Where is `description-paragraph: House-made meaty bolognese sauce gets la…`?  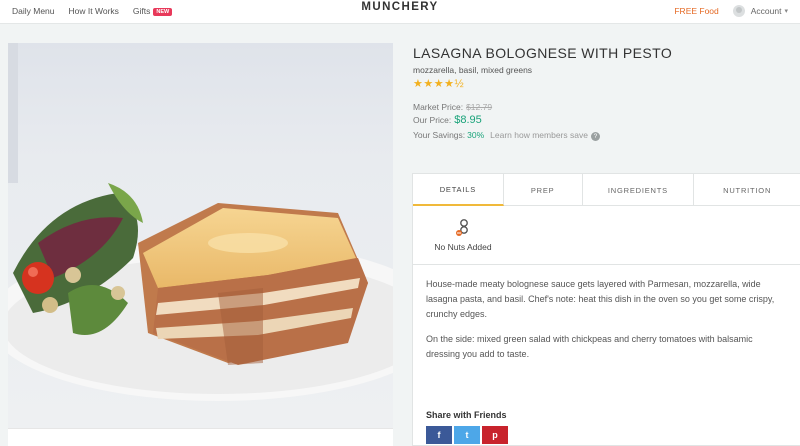 description-paragraph: House-made meaty bolognese sauce gets la… is located at coordinates (600, 299).